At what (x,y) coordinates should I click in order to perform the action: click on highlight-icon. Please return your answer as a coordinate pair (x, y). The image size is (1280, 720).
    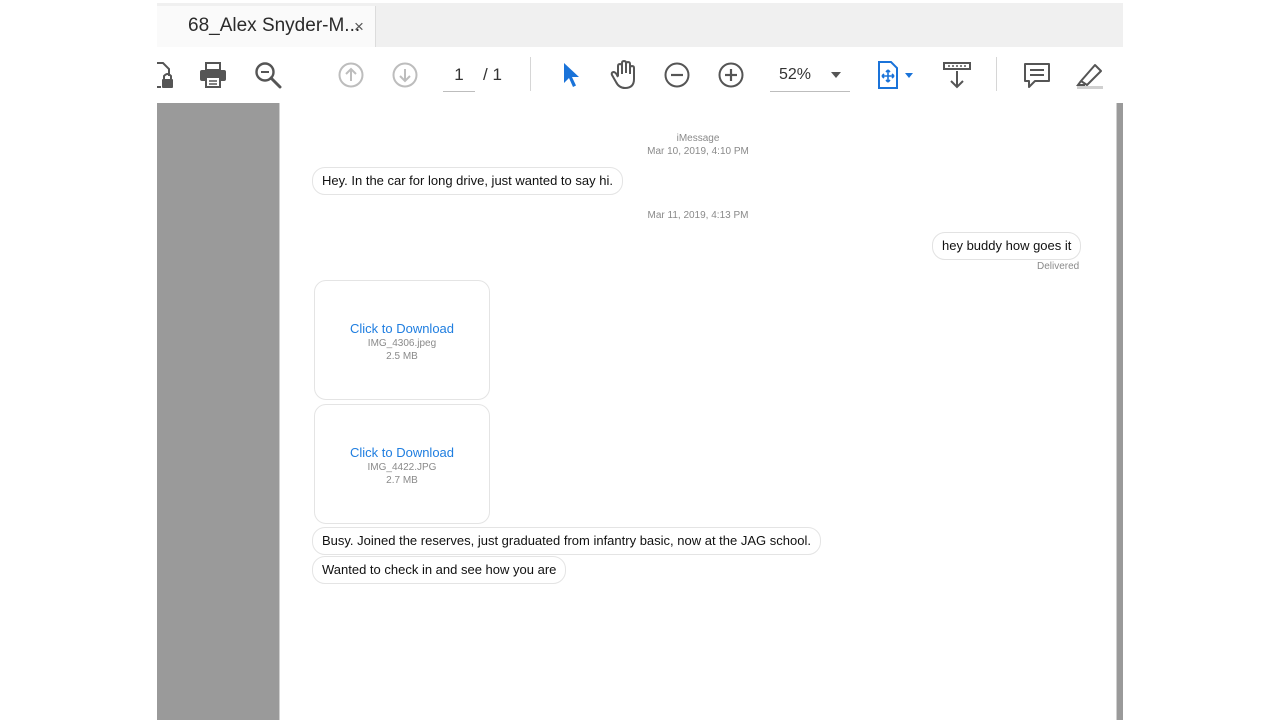
    Looking at the image, I should click on (1090, 75).